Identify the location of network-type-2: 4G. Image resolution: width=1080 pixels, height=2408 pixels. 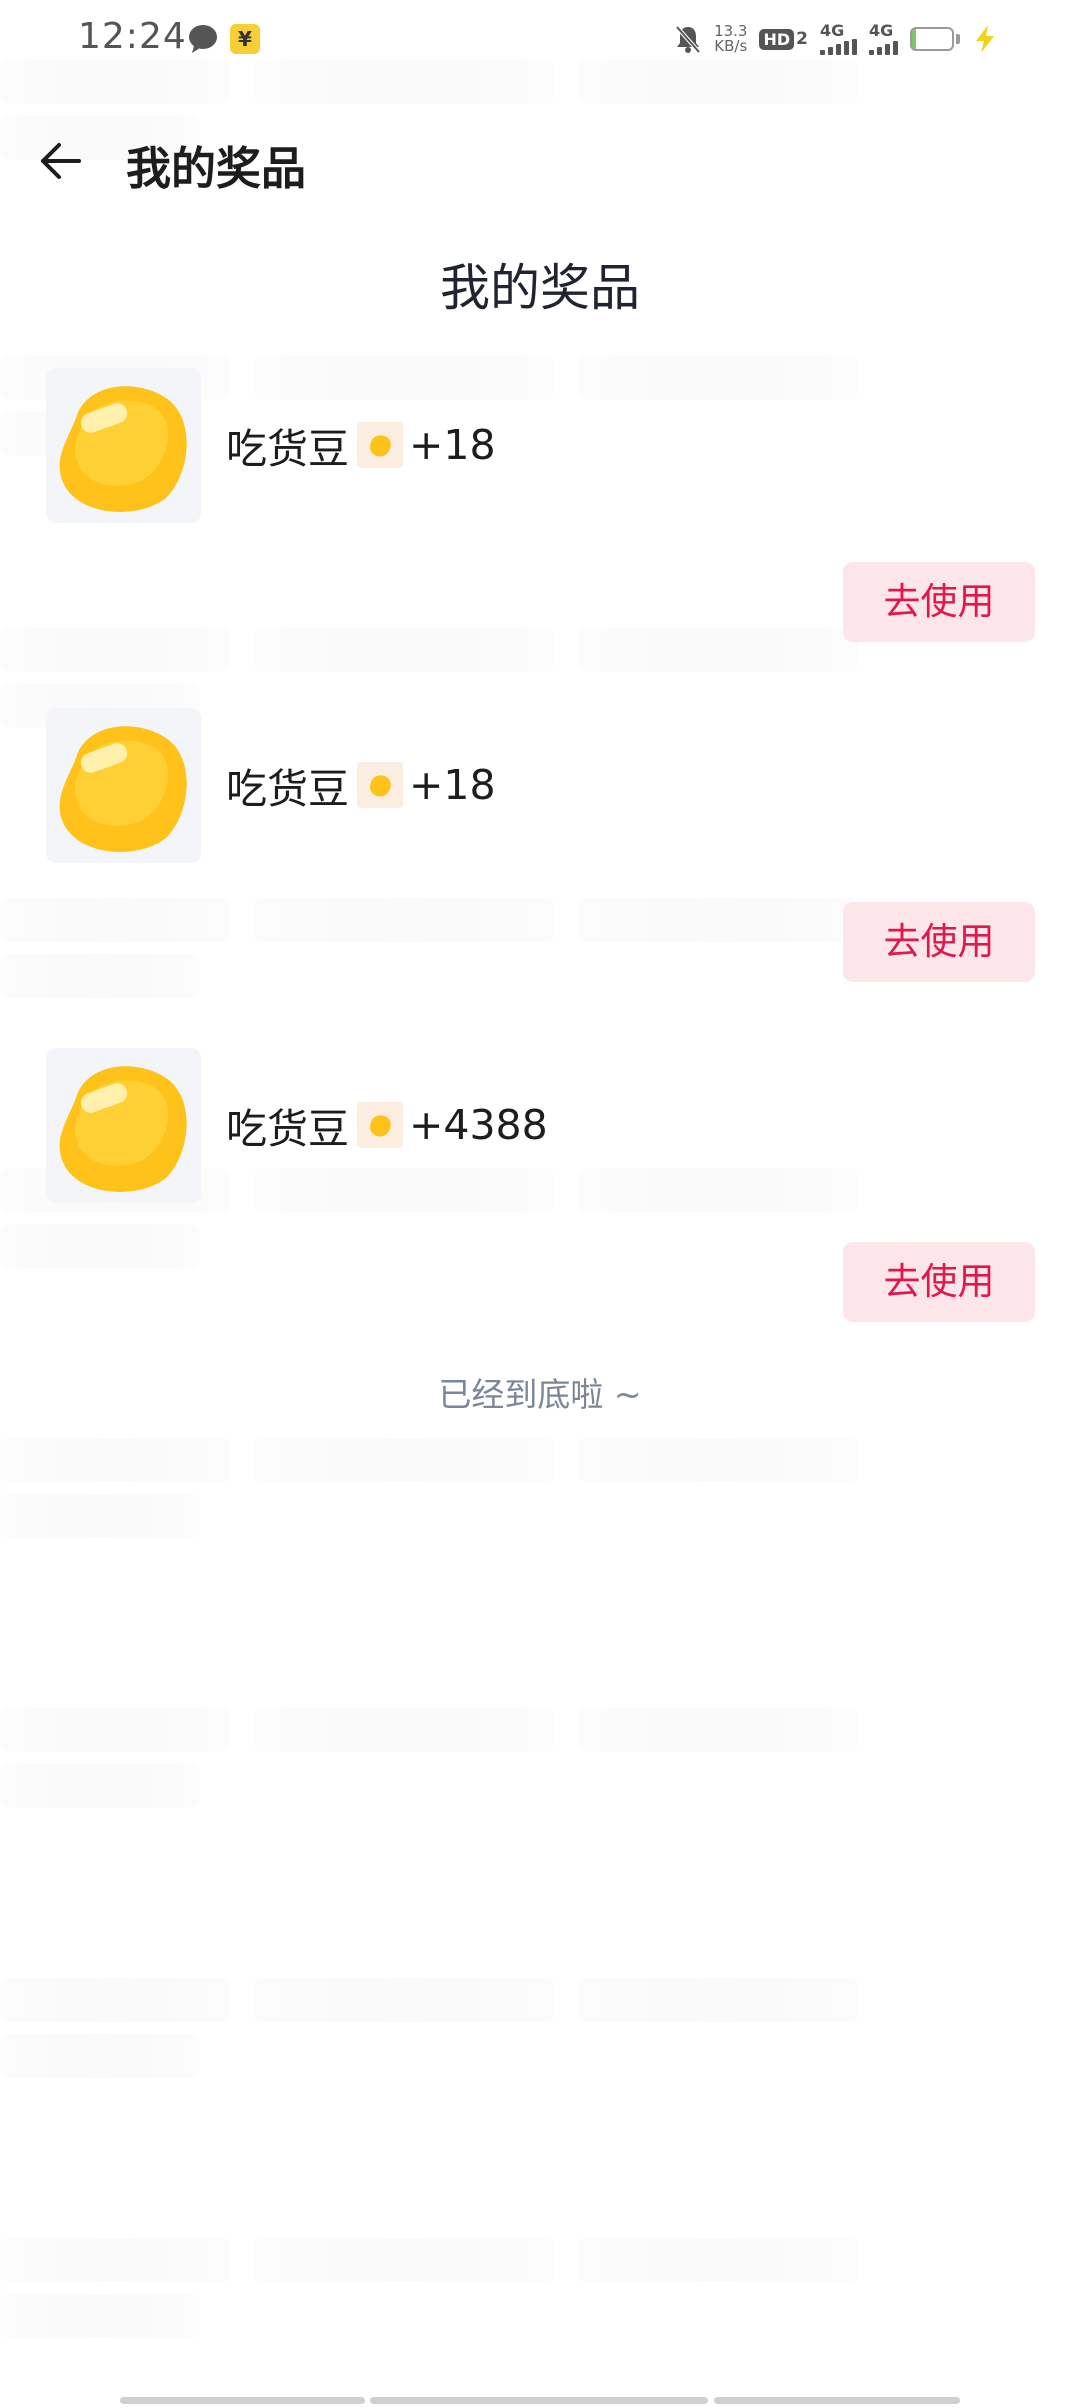
(881, 30).